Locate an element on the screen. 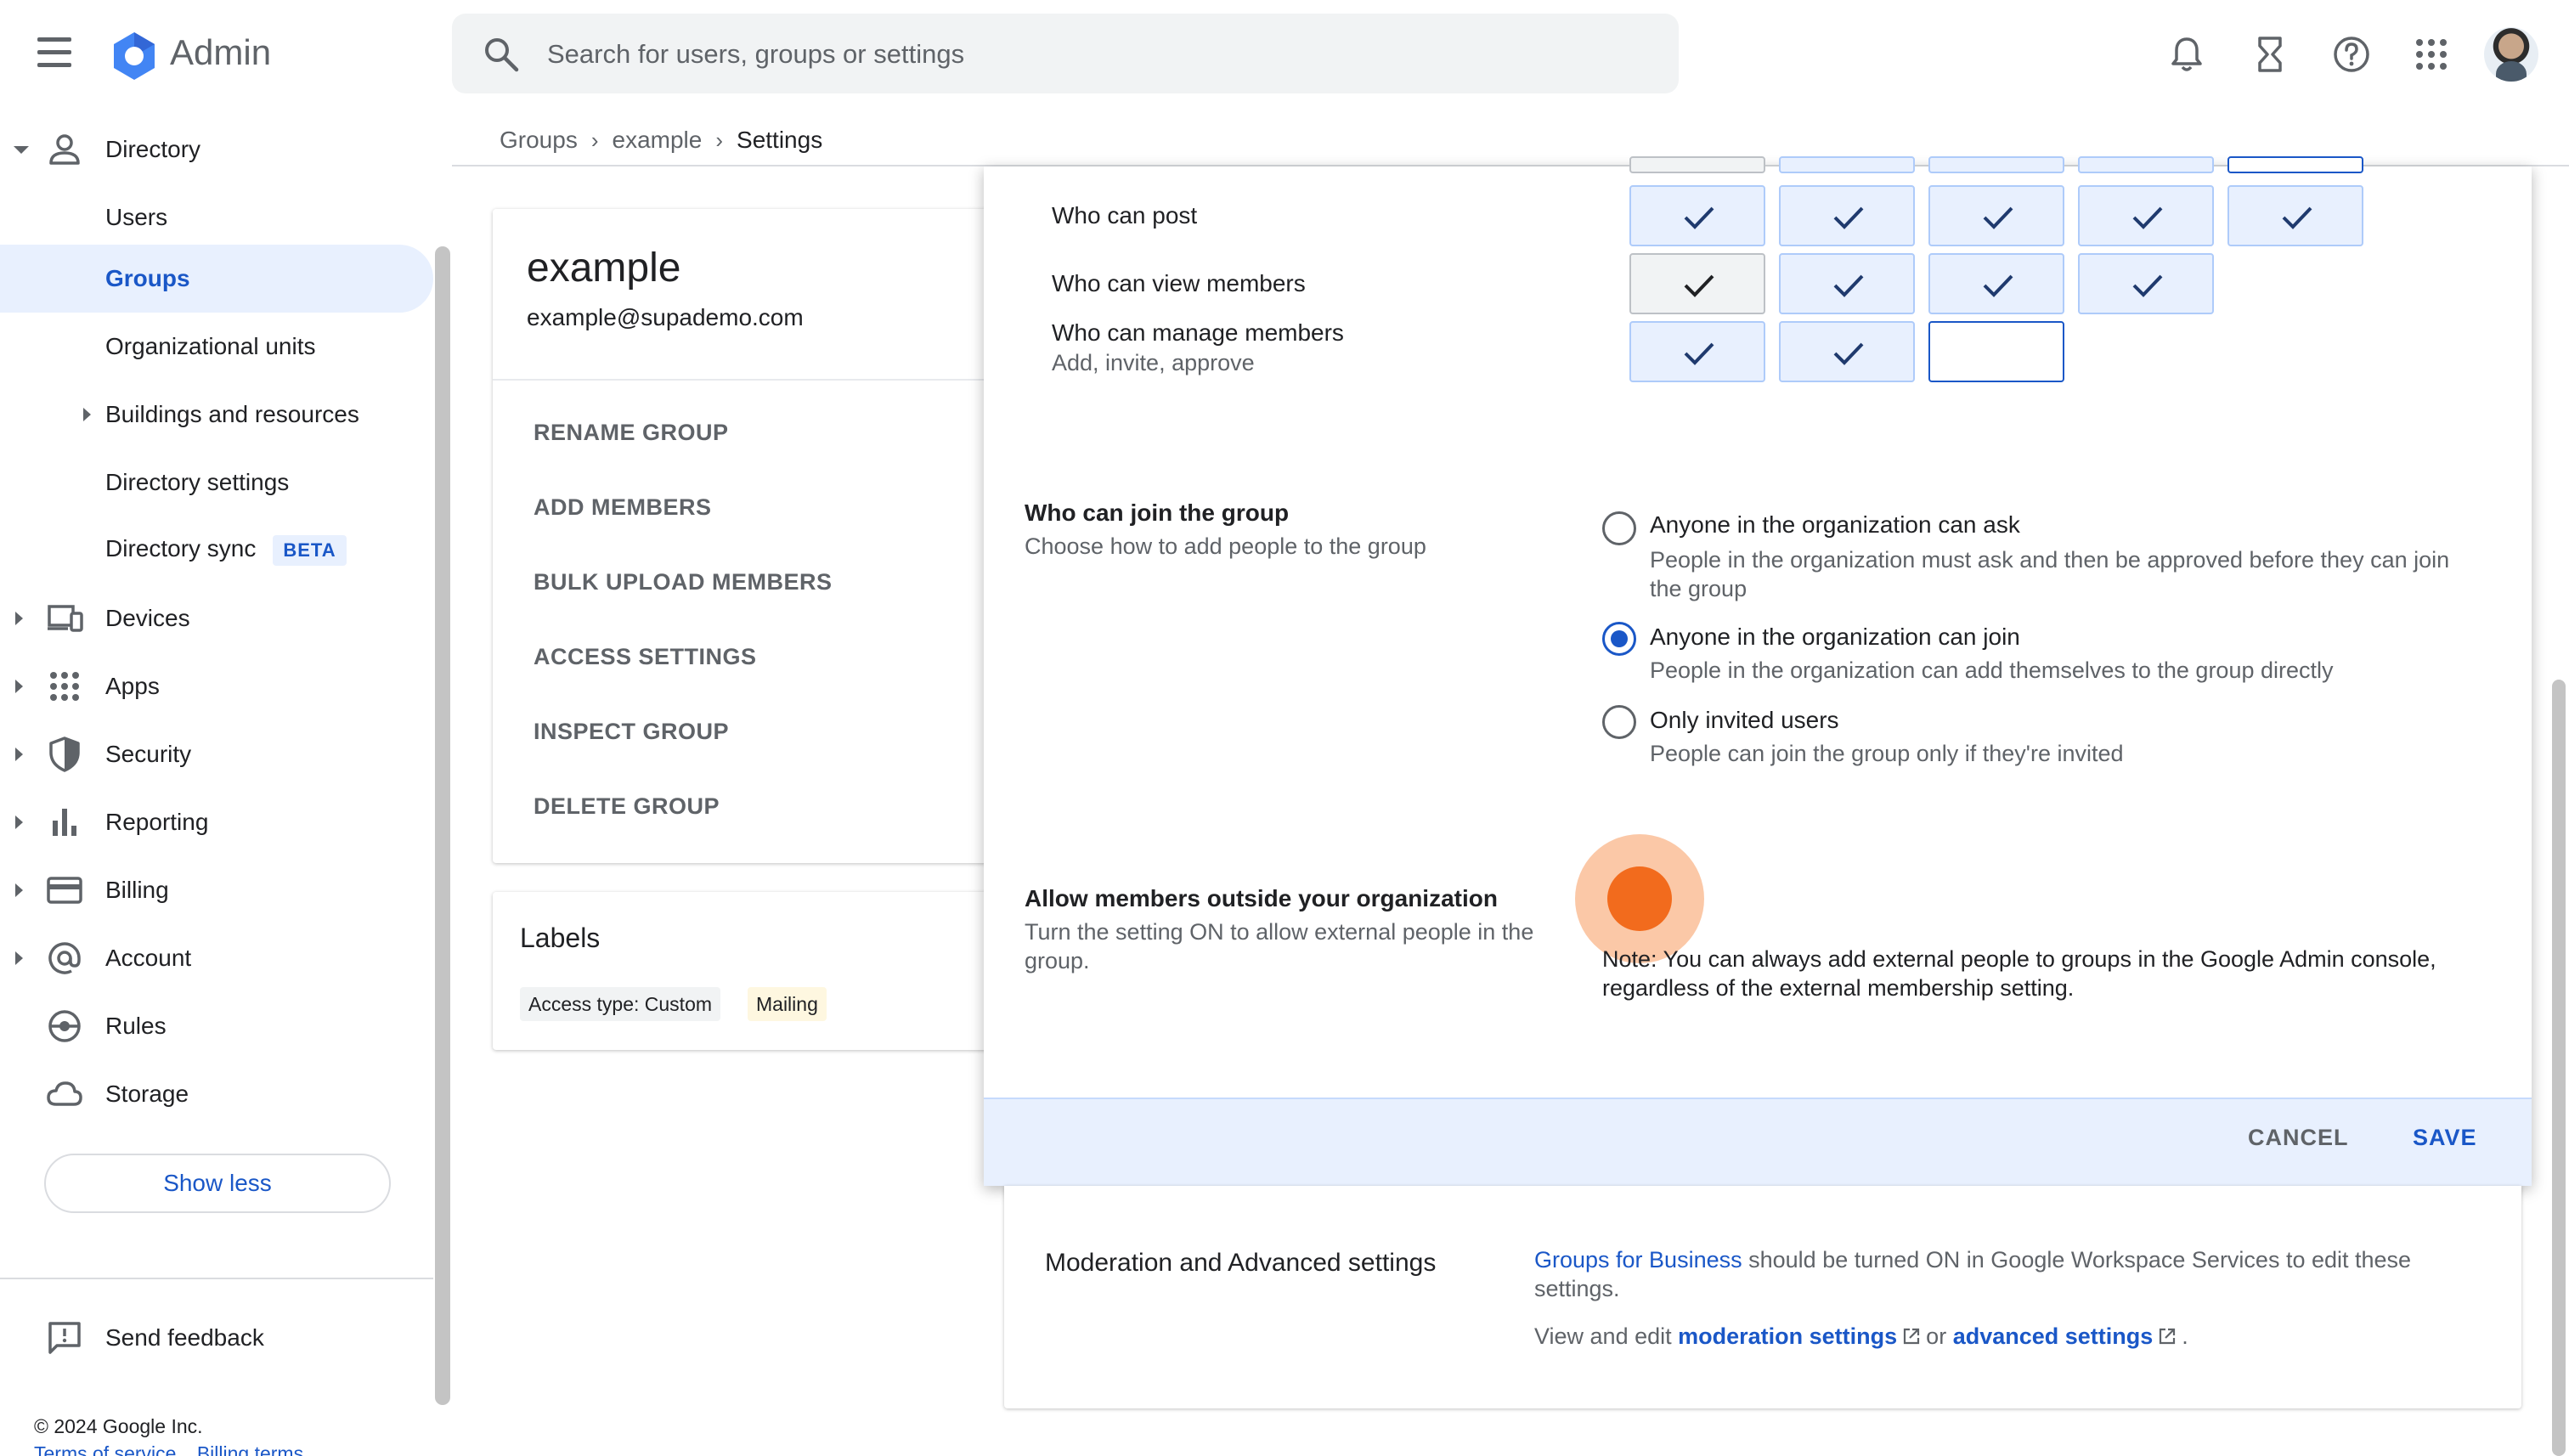  sidebar-item-label: Buildings and resources is located at coordinates (232, 414).